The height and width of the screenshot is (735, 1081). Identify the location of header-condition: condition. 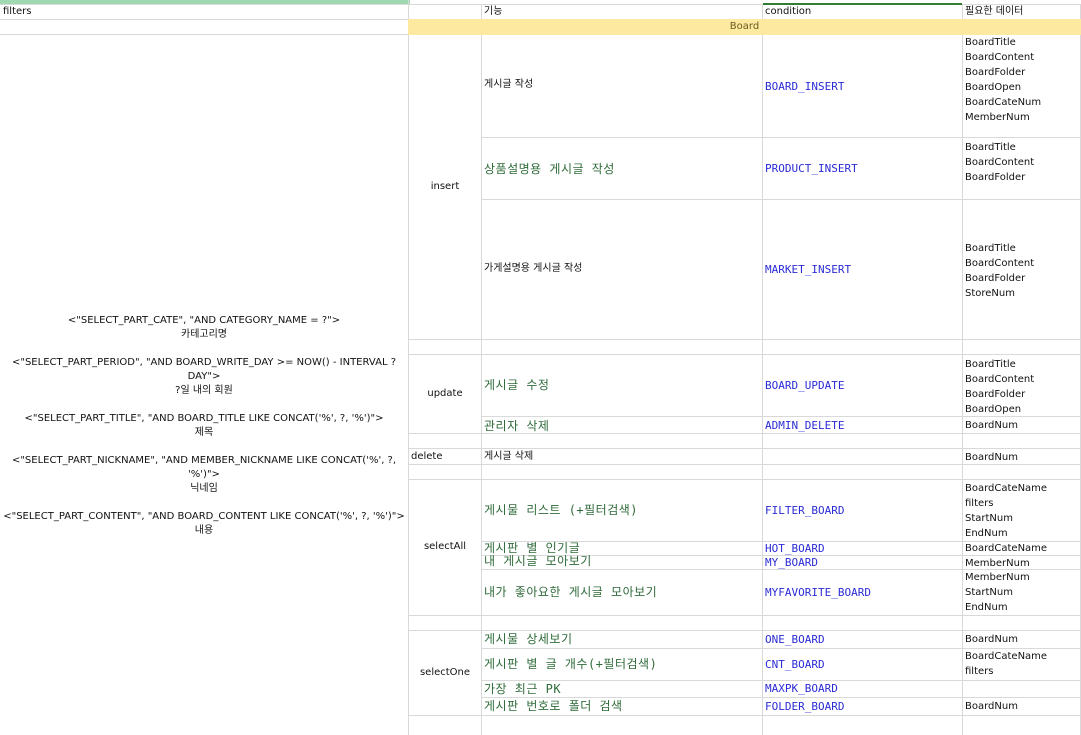
(862, 12).